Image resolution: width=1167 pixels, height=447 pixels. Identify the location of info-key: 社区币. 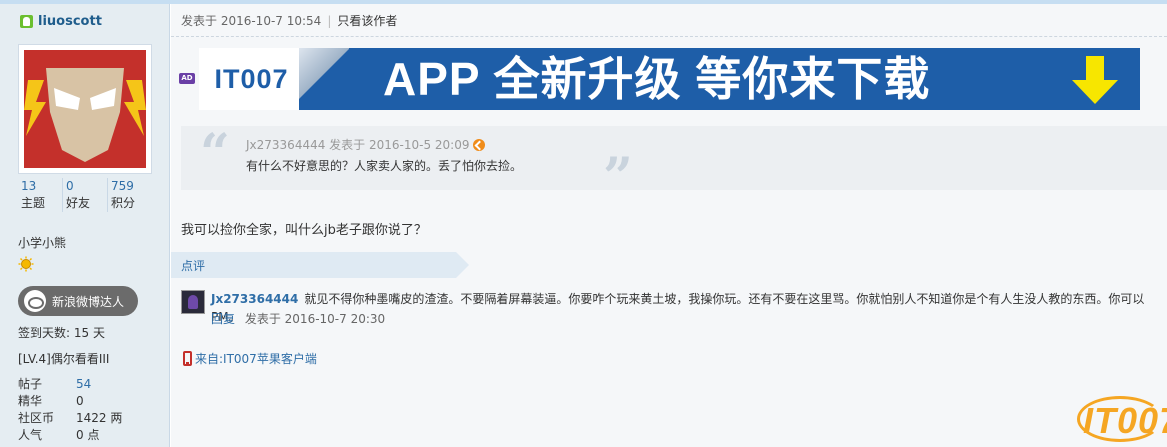
(36, 418).